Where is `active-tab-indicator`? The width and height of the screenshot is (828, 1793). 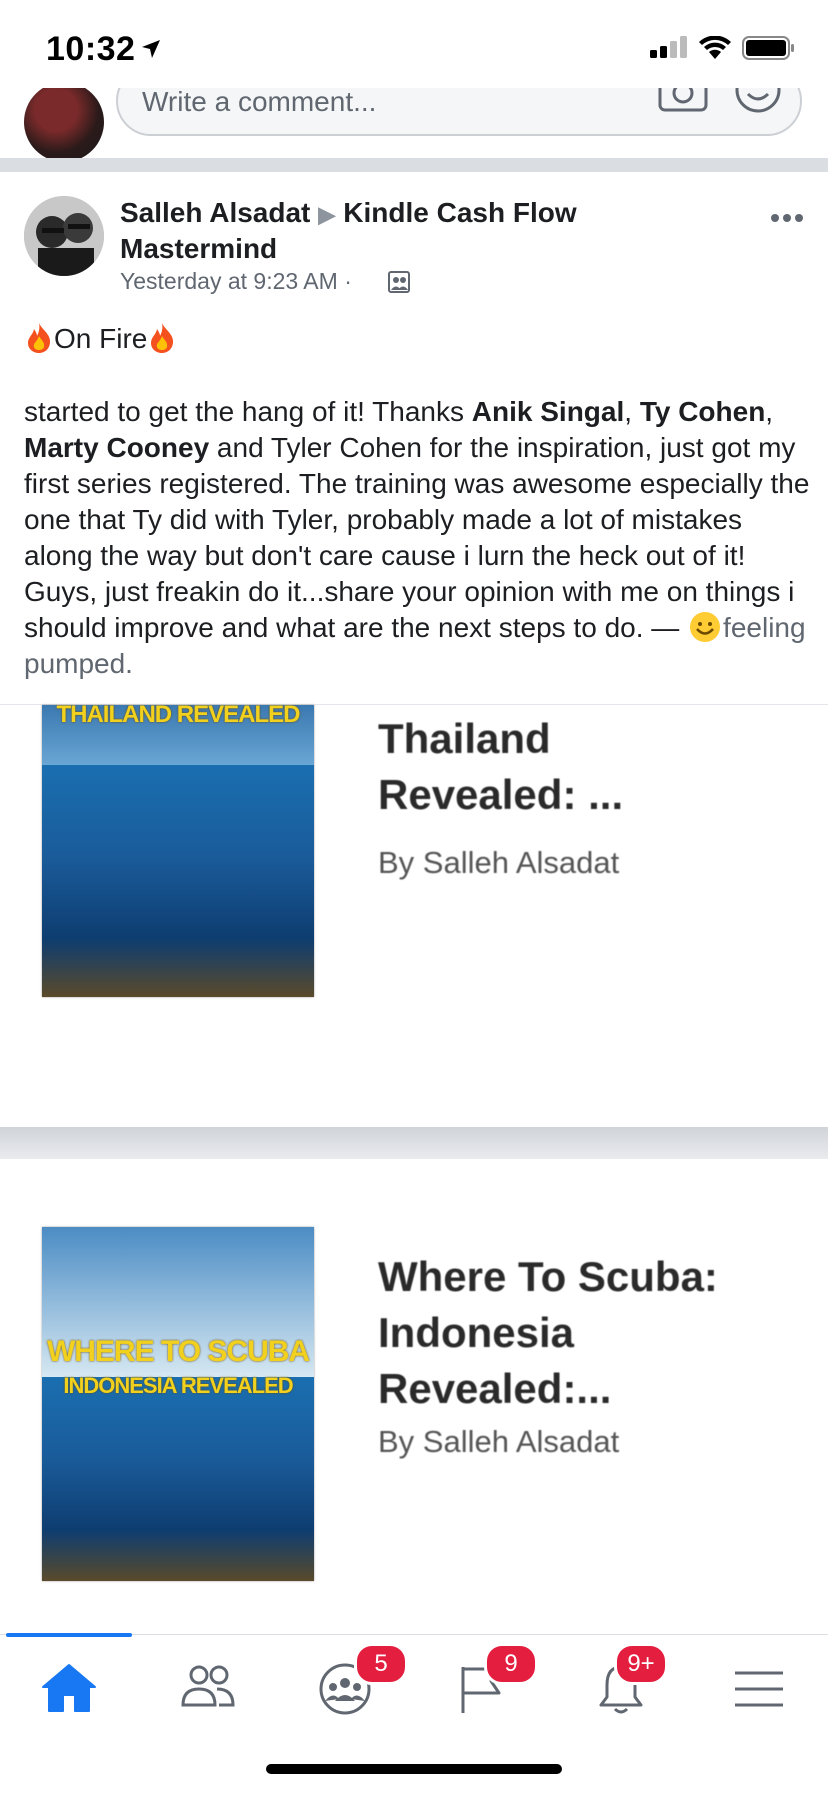
active-tab-indicator is located at coordinates (69, 1635).